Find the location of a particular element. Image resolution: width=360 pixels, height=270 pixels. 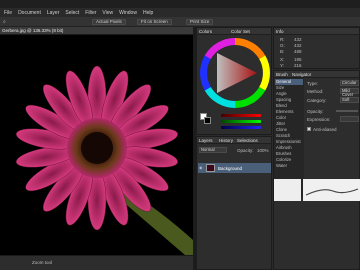

color-panel: Colors Color Set is located at coordinates (234, 81).